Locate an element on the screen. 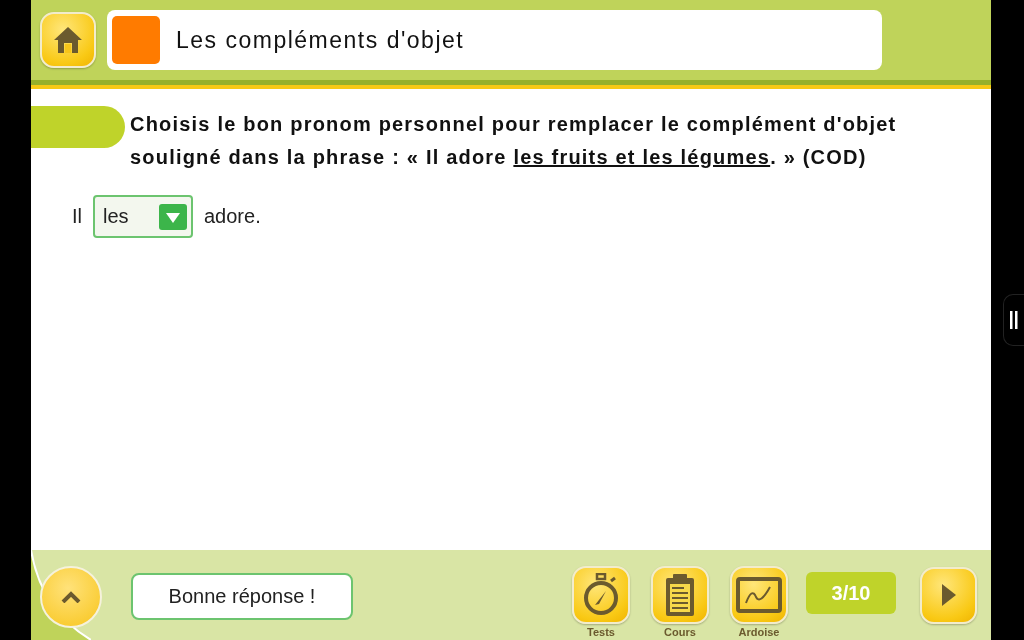 This screenshot has width=1024, height=640. pronoun-dropdown: les is located at coordinates (143, 216).